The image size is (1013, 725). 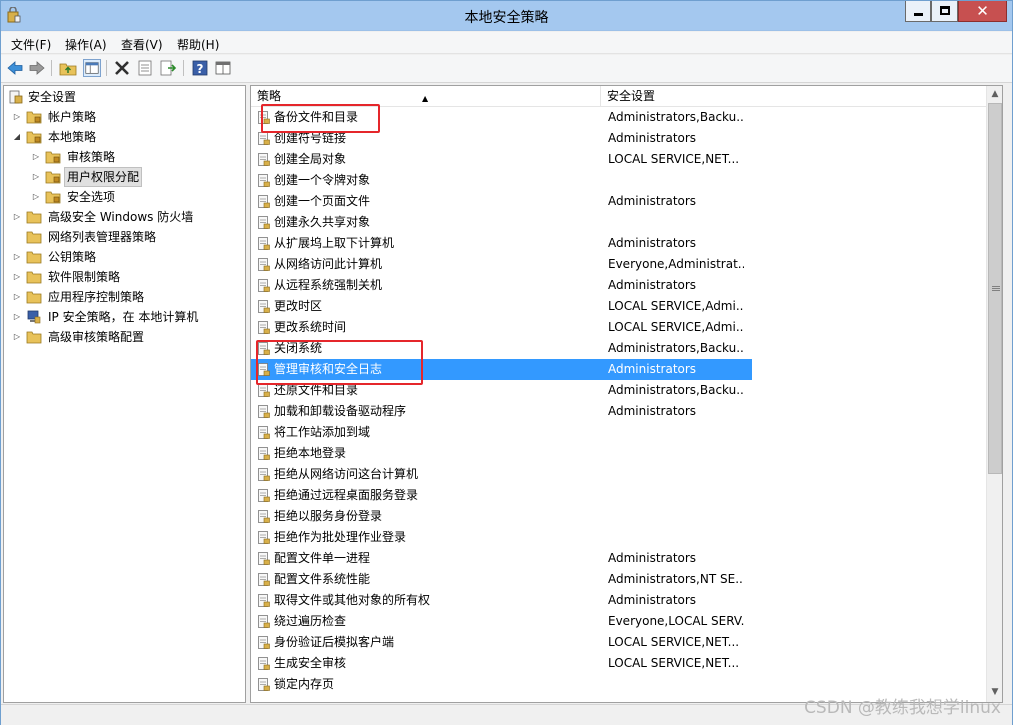 What do you see at coordinates (631, 96) in the screenshot?
I see `column-header-label: 安全设置` at bounding box center [631, 96].